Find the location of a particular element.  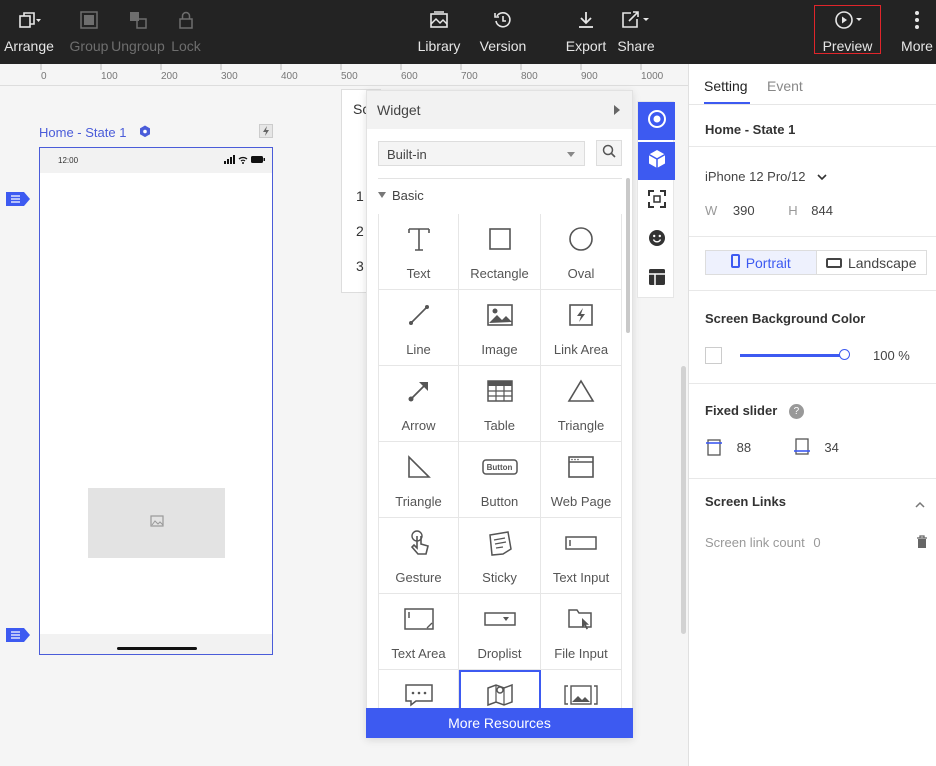

widget-triangle: Triangle is located at coordinates (581, 404).